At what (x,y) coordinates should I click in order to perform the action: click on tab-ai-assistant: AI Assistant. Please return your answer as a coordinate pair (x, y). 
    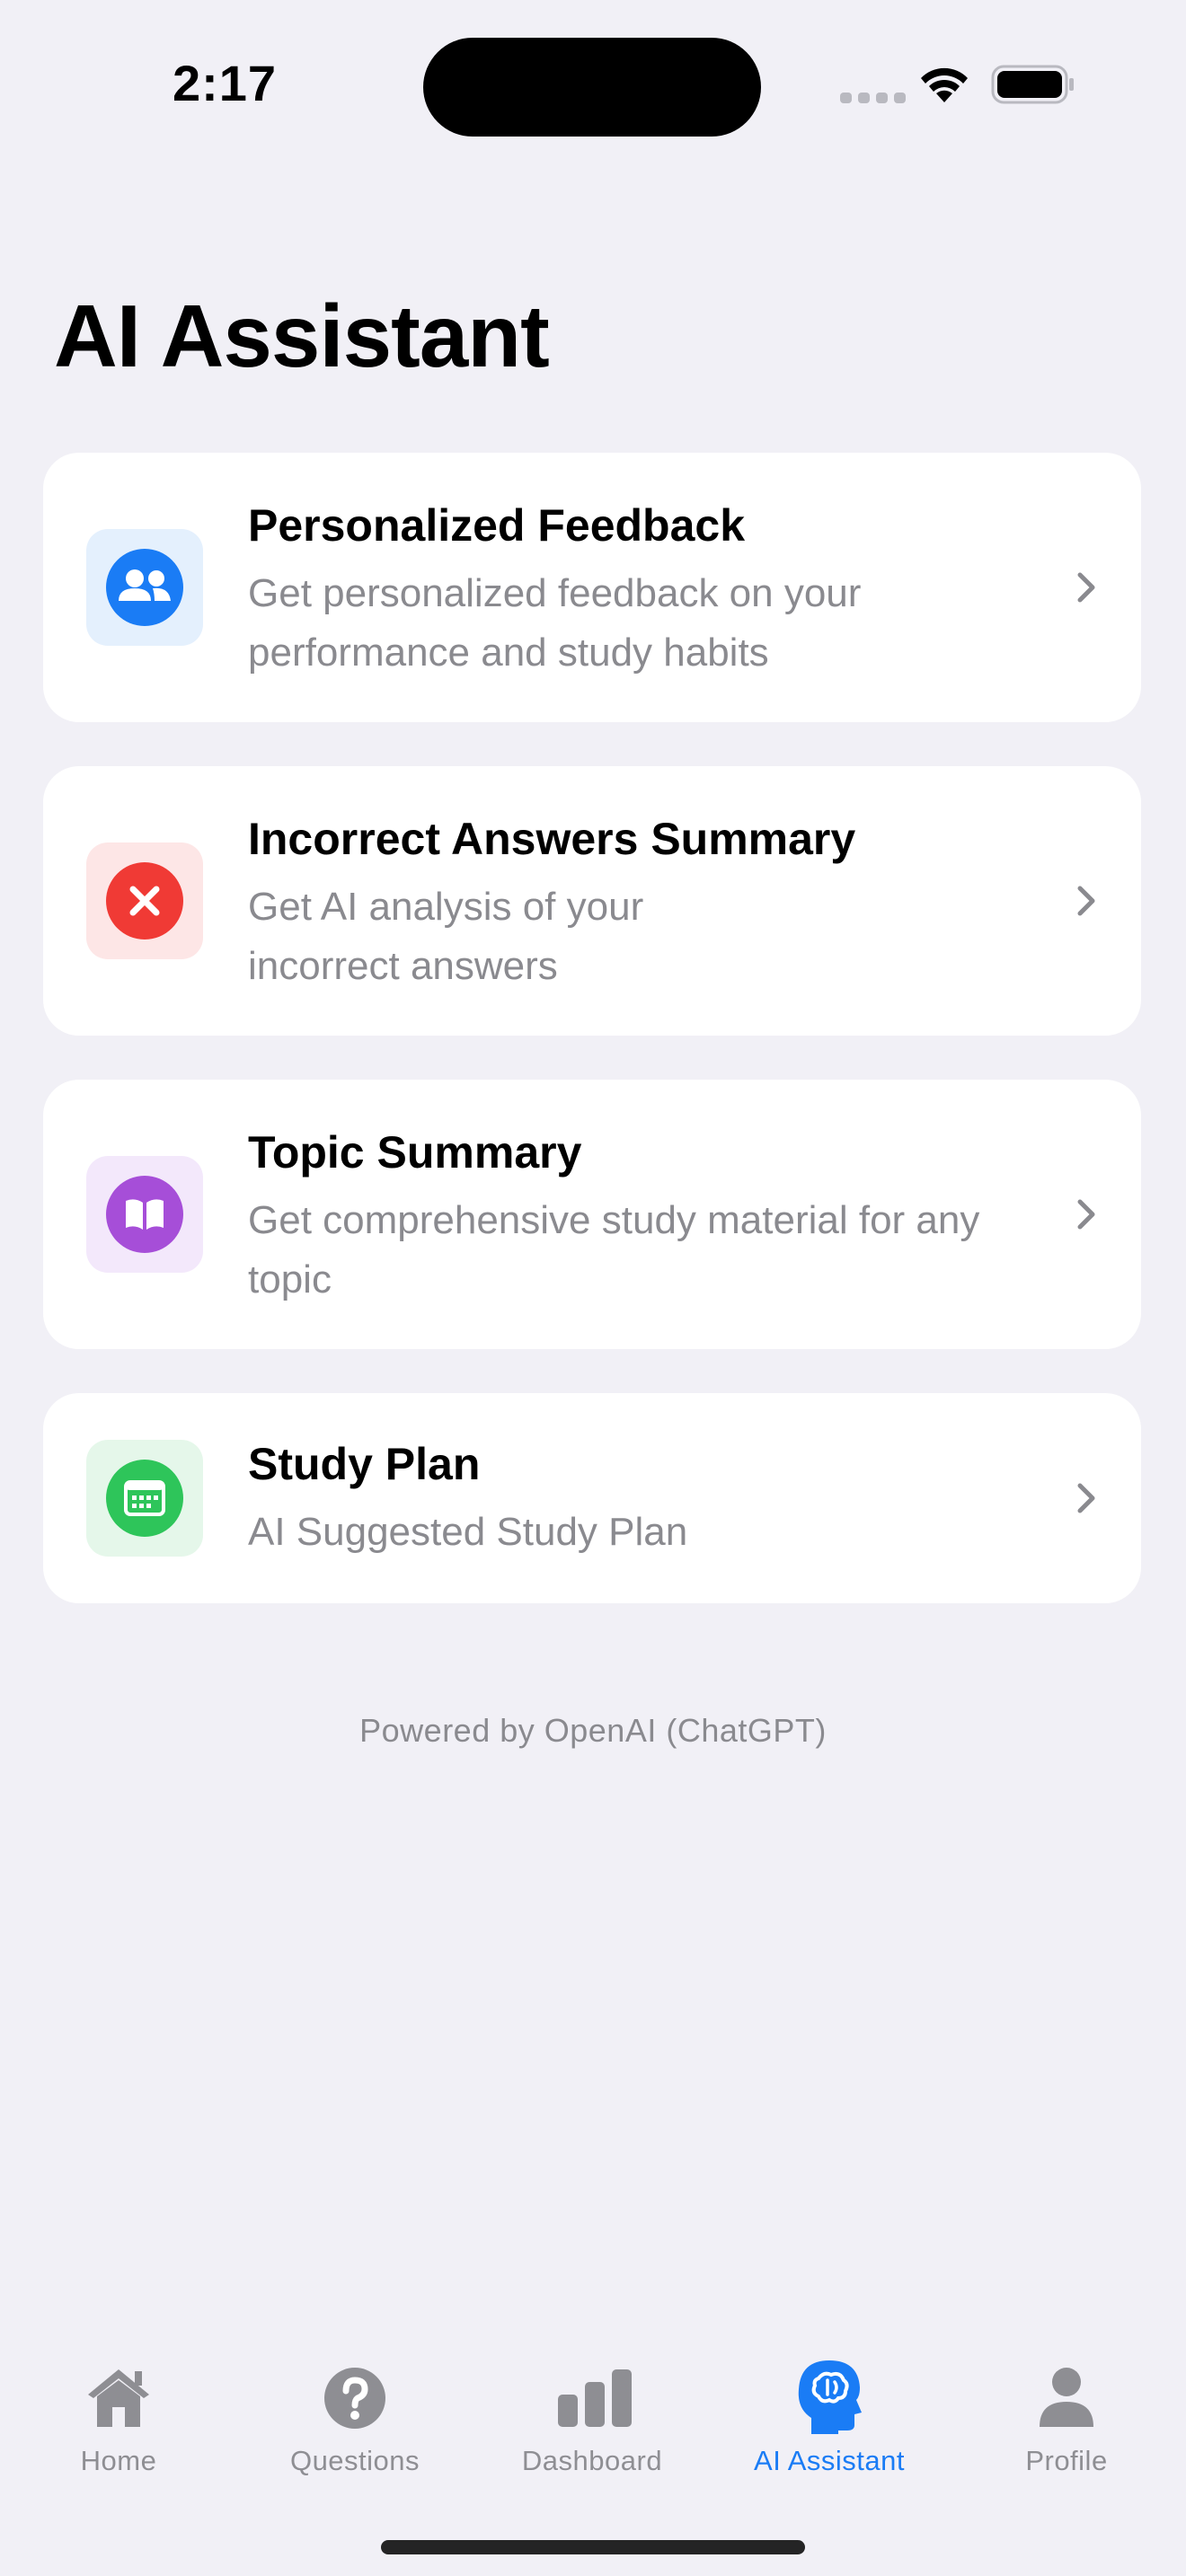
    Looking at the image, I should click on (829, 2411).